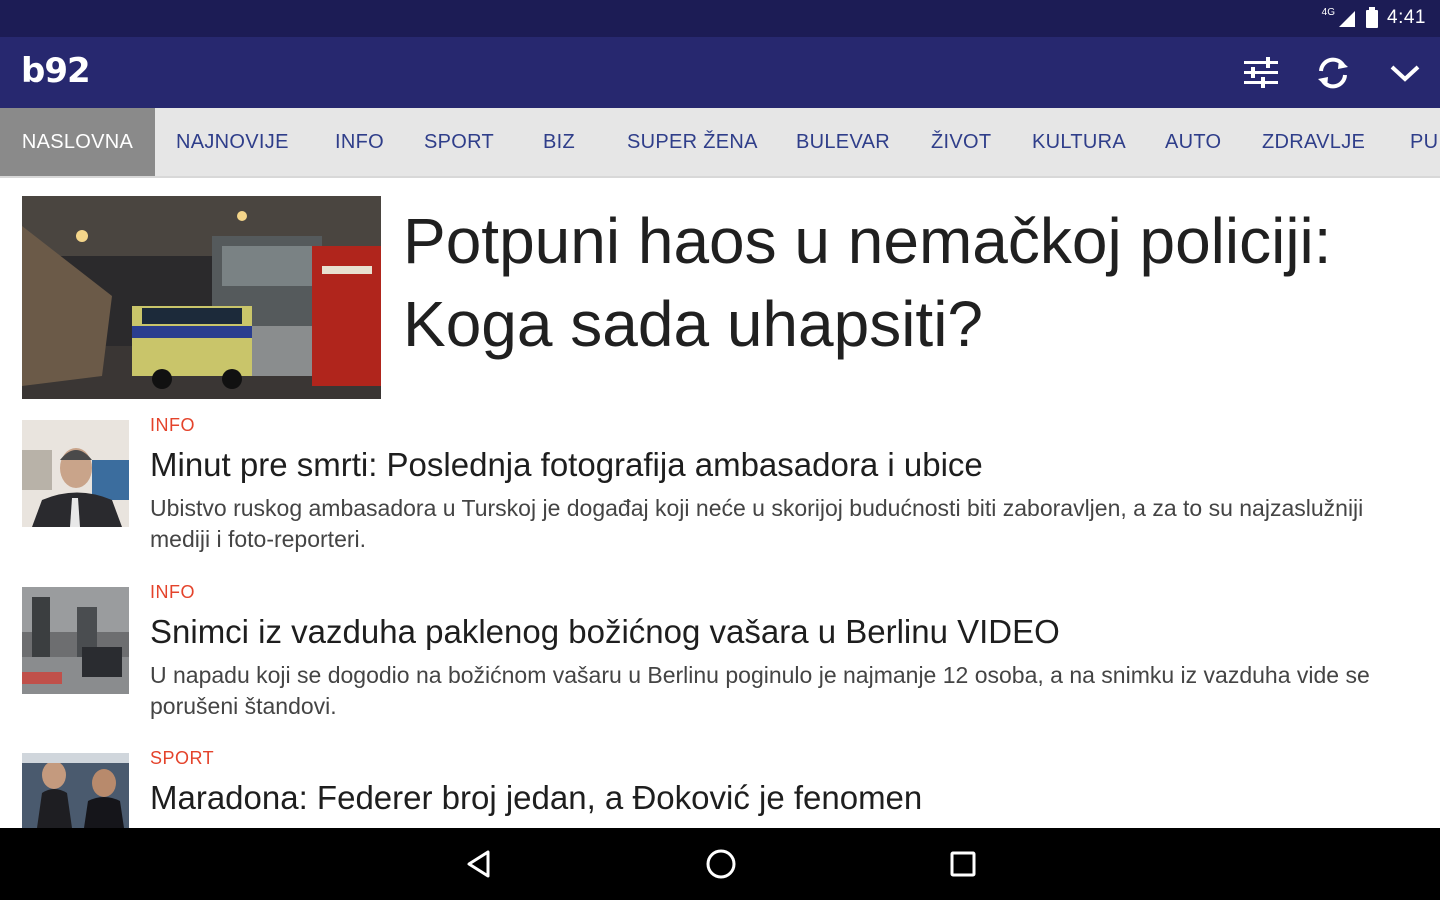 The image size is (1440, 900). I want to click on tab-zivot: ŽIVOT, so click(961, 142).